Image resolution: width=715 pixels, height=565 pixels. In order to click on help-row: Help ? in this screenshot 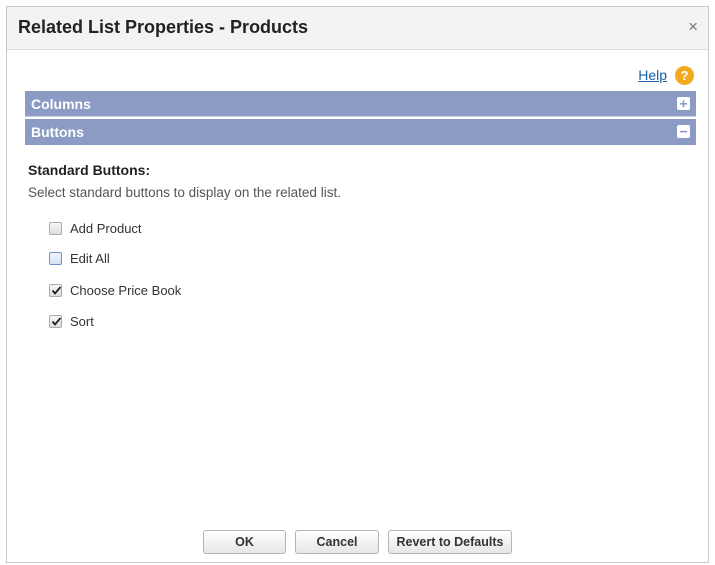, I will do `click(666, 75)`.